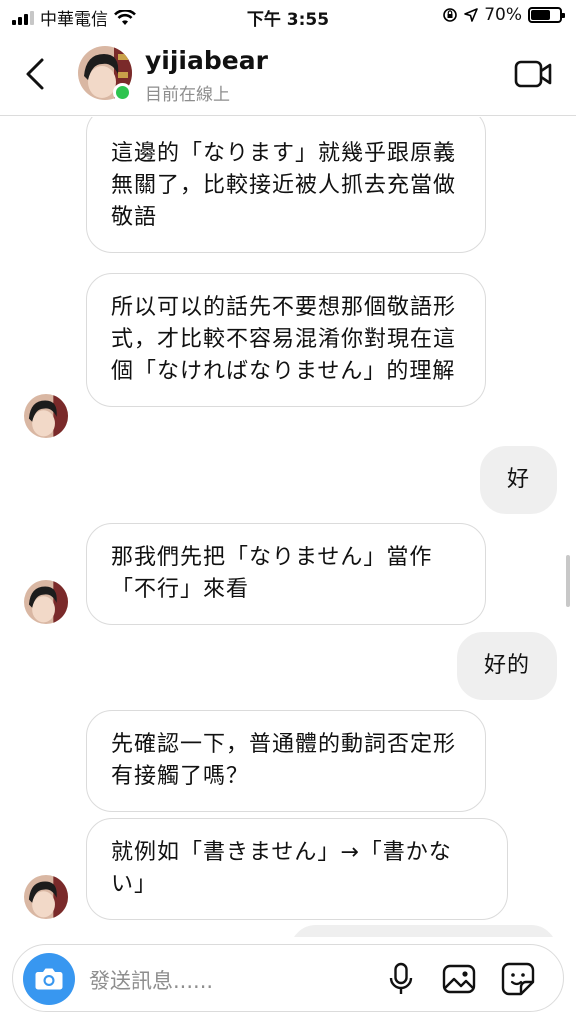 The image size is (576, 1024). Describe the element at coordinates (288, 75) in the screenshot. I see `conversation-header: yijiabear 目前在線上` at that location.